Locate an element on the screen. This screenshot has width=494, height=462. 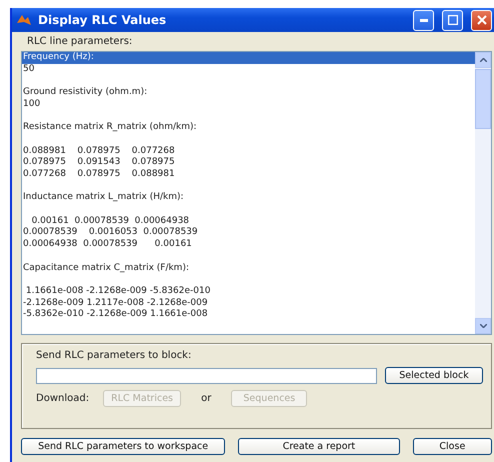
maximize-button is located at coordinates (452, 20).